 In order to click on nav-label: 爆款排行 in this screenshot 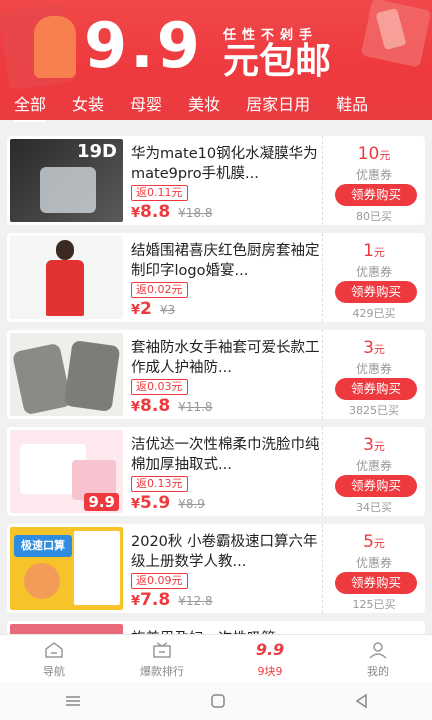, I will do `click(162, 671)`.